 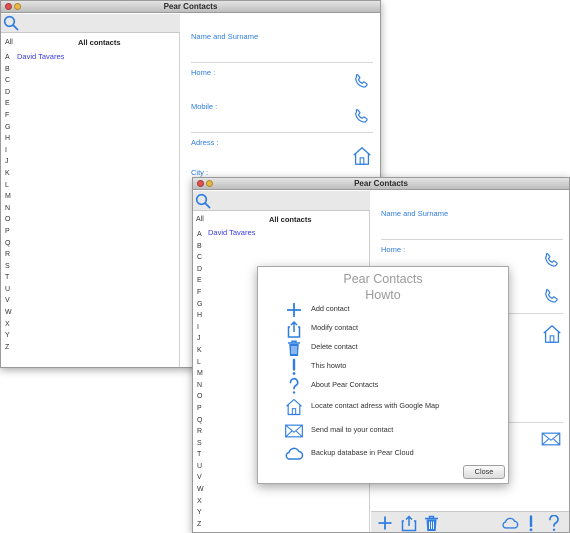 What do you see at coordinates (330, 308) in the screenshot?
I see `howto-item-label: Add contact` at bounding box center [330, 308].